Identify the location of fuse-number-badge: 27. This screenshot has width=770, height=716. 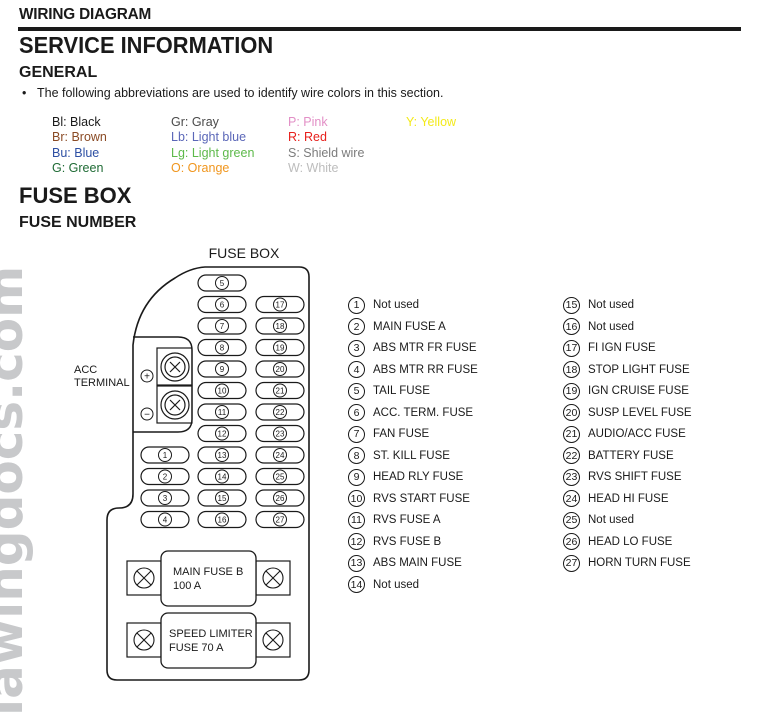
(571, 563).